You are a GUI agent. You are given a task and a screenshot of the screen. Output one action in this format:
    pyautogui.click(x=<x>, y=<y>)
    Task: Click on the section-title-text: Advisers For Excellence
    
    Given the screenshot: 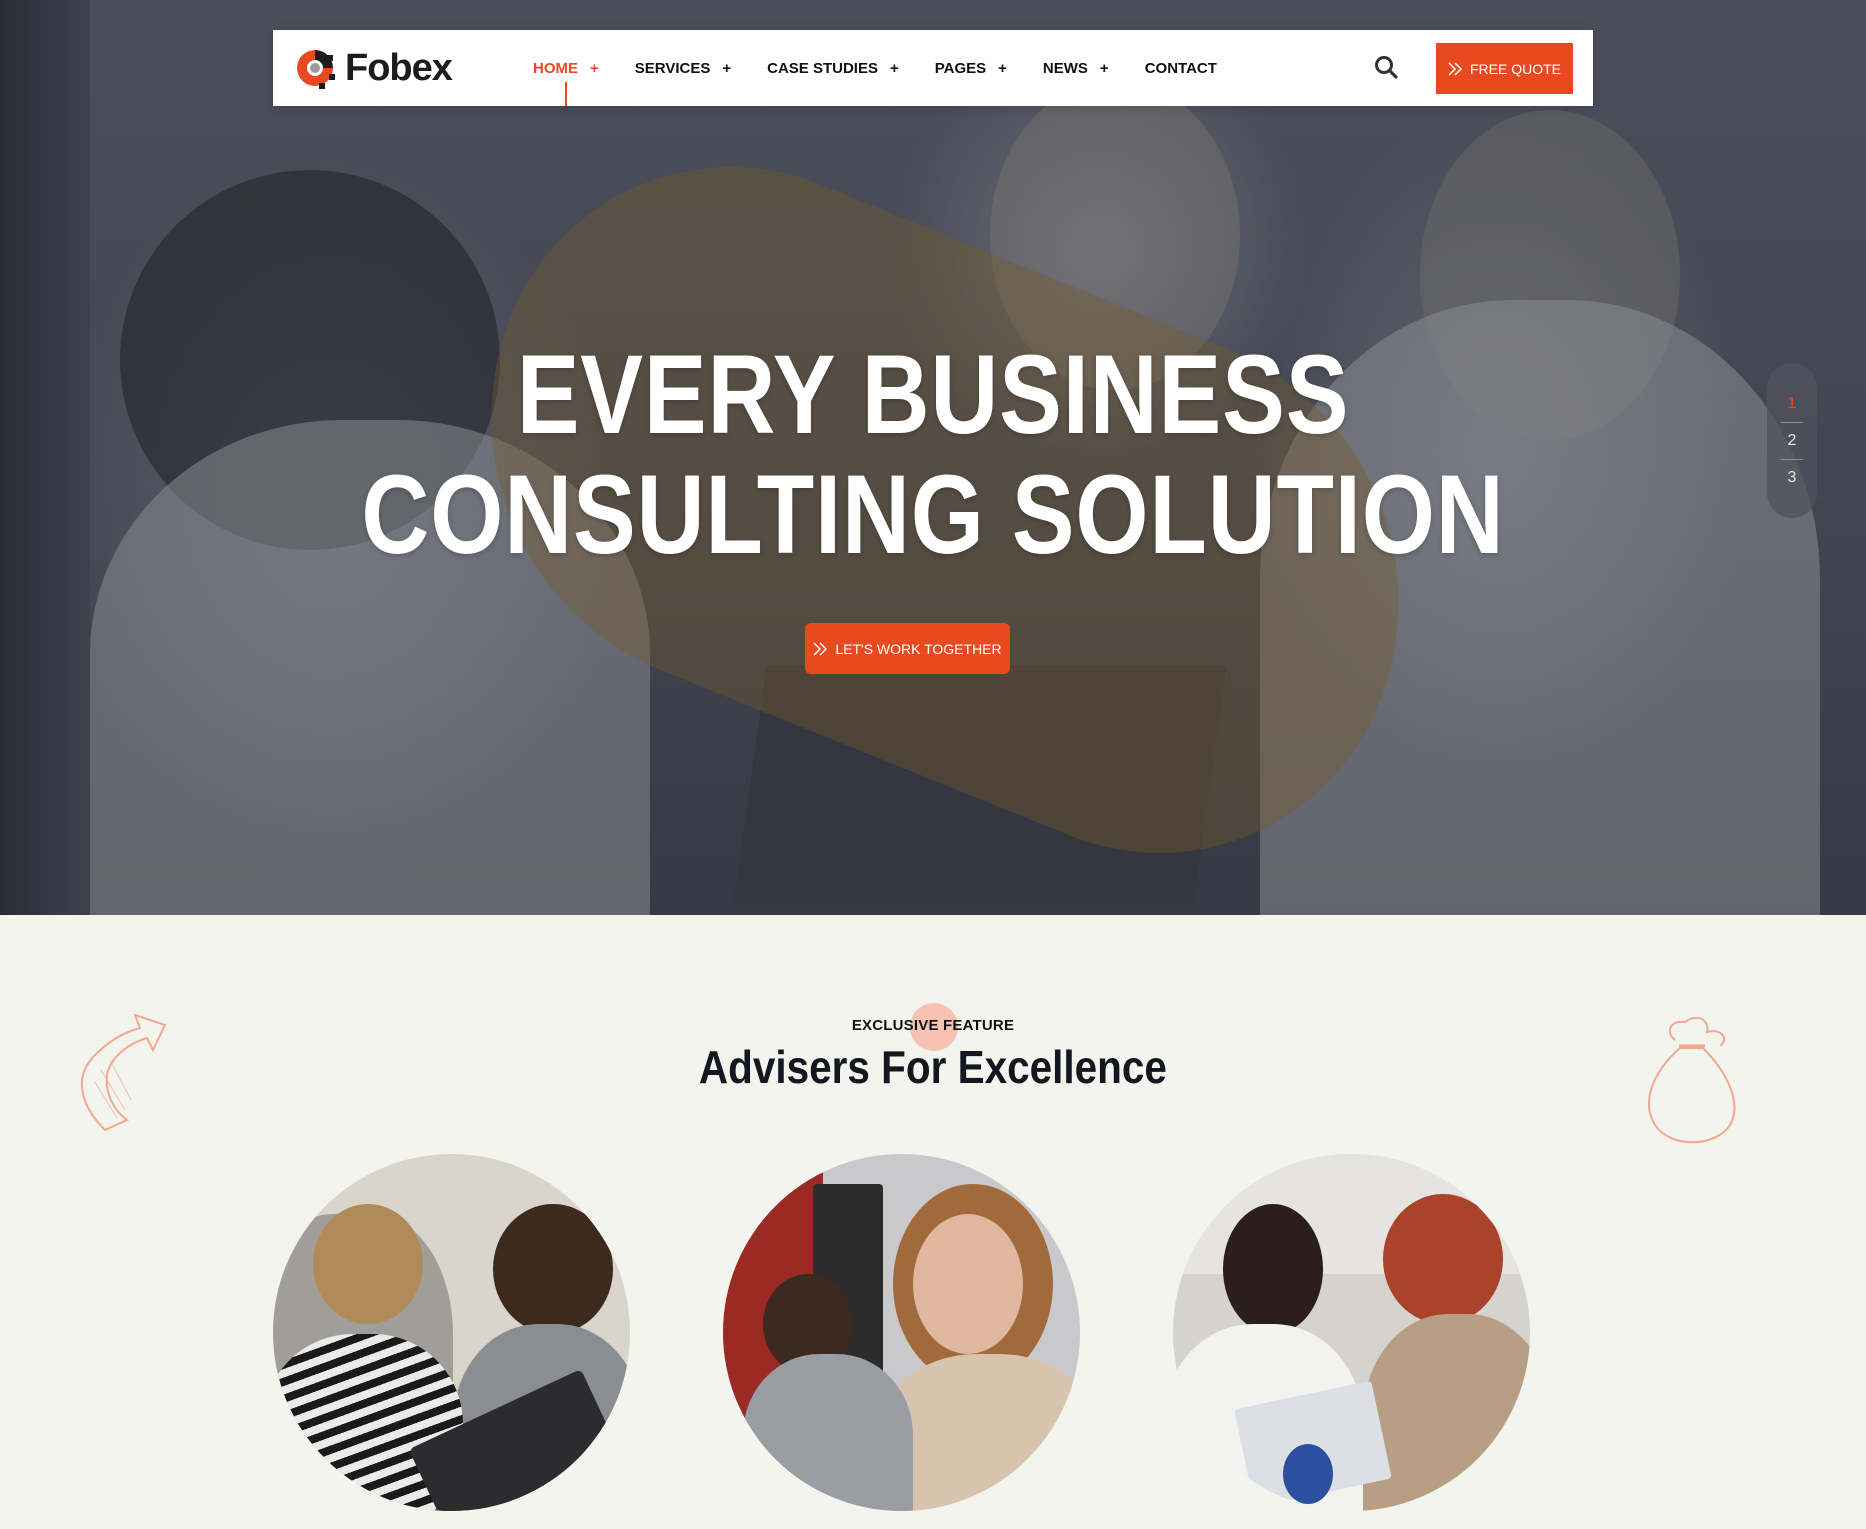 What is the action you would take?
    pyautogui.click(x=933, y=1067)
    